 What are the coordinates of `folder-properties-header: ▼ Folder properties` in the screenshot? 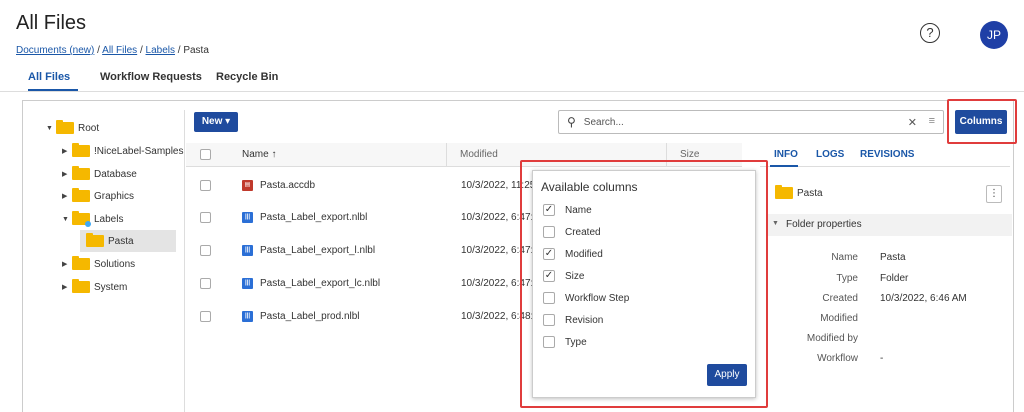 It's located at (889, 225).